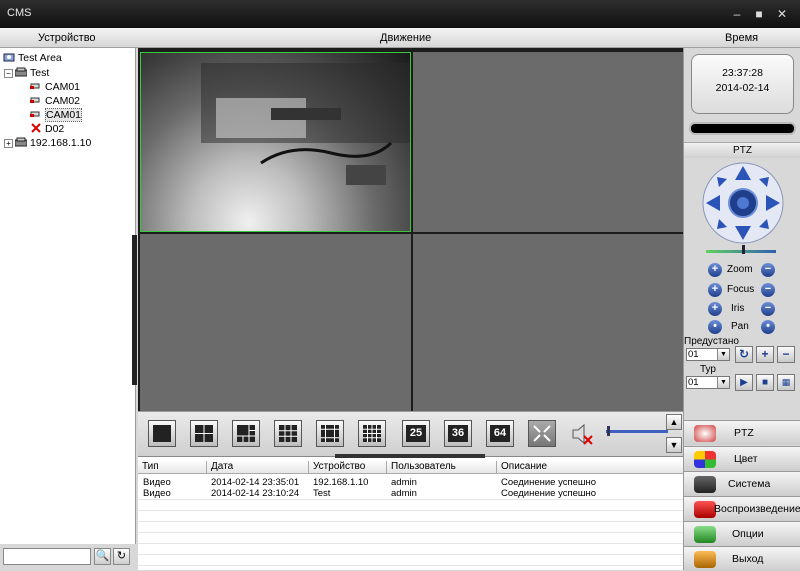  I want to click on panel-splitter, so click(134, 310).